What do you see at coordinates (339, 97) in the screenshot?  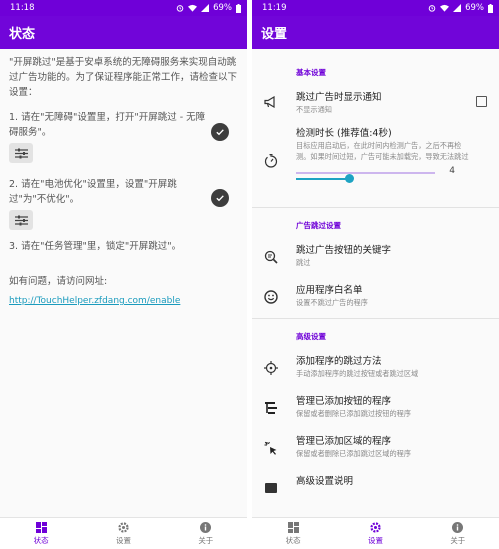 I see `pref-title: 跳过广告时显示通知` at bounding box center [339, 97].